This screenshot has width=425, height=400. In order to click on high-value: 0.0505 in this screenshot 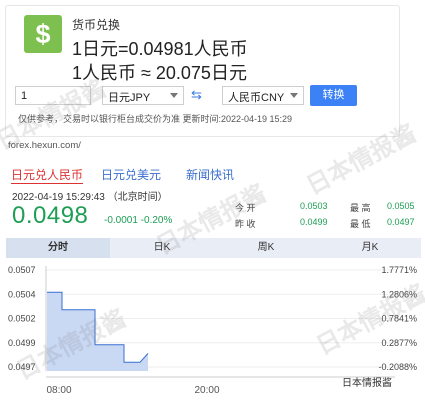, I will do `click(401, 206)`.